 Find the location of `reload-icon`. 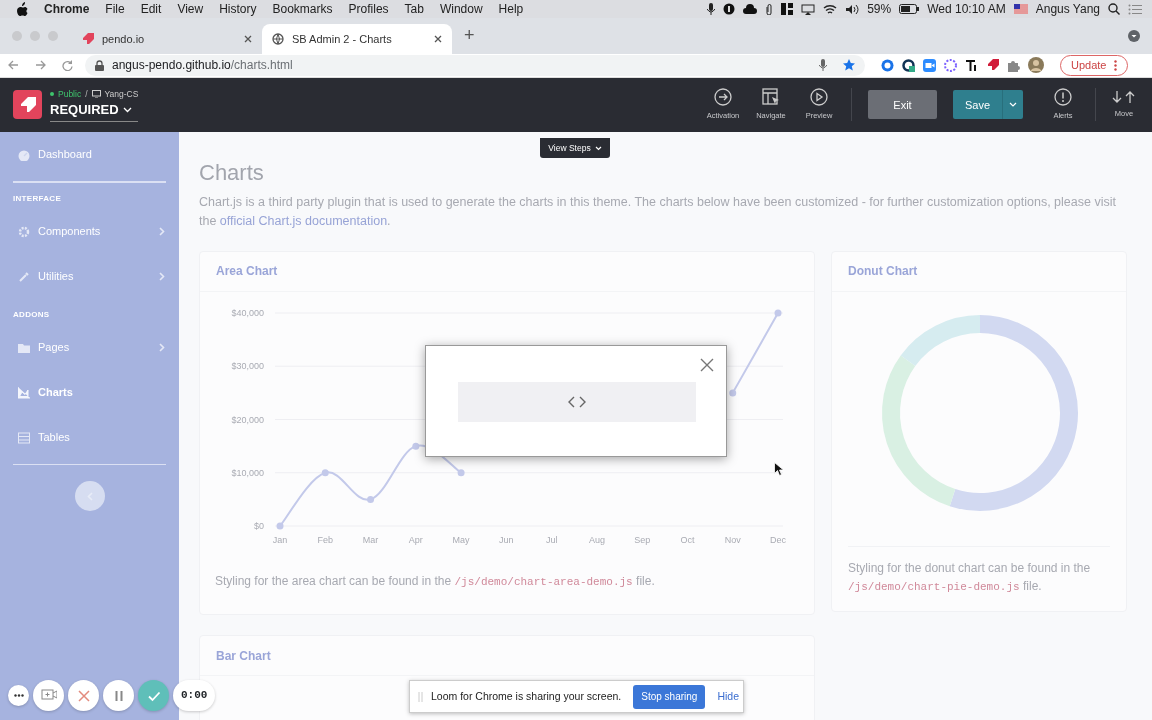

reload-icon is located at coordinates (67, 65).